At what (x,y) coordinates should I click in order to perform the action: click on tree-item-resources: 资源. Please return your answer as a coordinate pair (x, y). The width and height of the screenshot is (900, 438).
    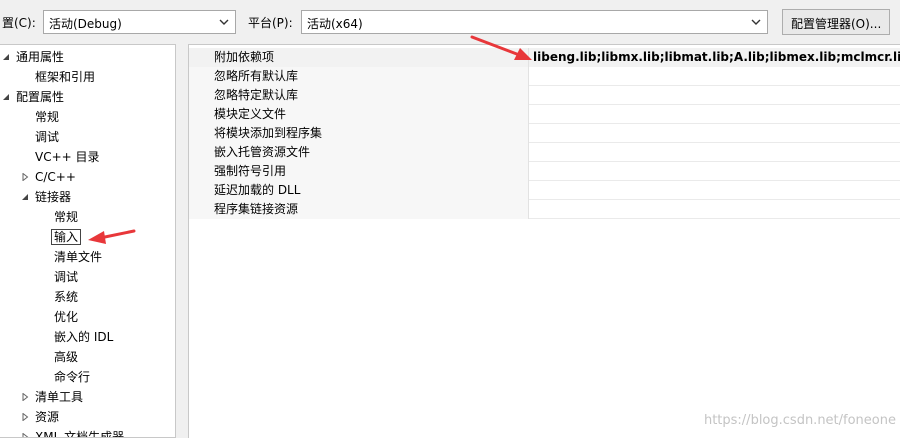
    Looking at the image, I should click on (39, 417).